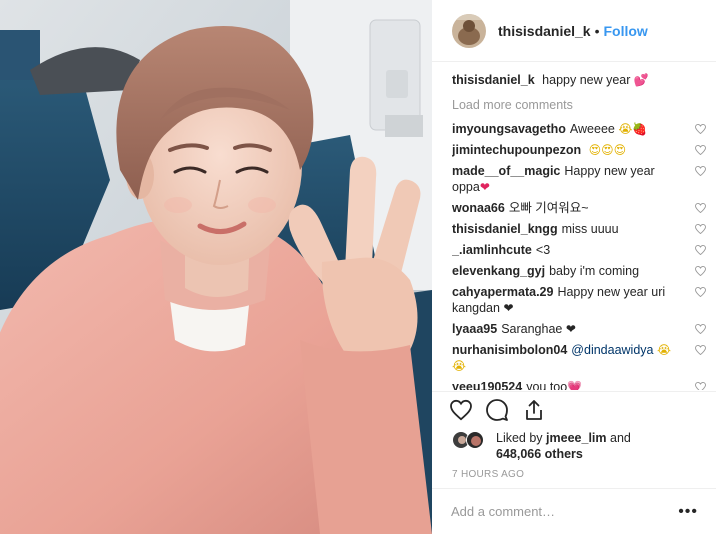 The height and width of the screenshot is (534, 716). Describe the element at coordinates (493, 80) in the screenshot. I see `caption-username: thisisdaniel_k` at that location.